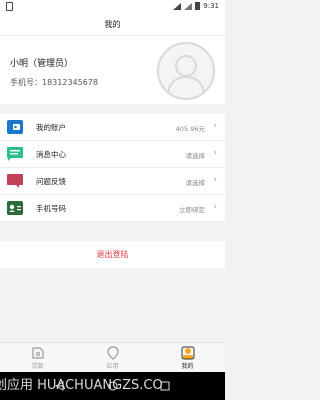 The height and width of the screenshot is (400, 320). I want to click on feedback-icon, so click(15, 181).